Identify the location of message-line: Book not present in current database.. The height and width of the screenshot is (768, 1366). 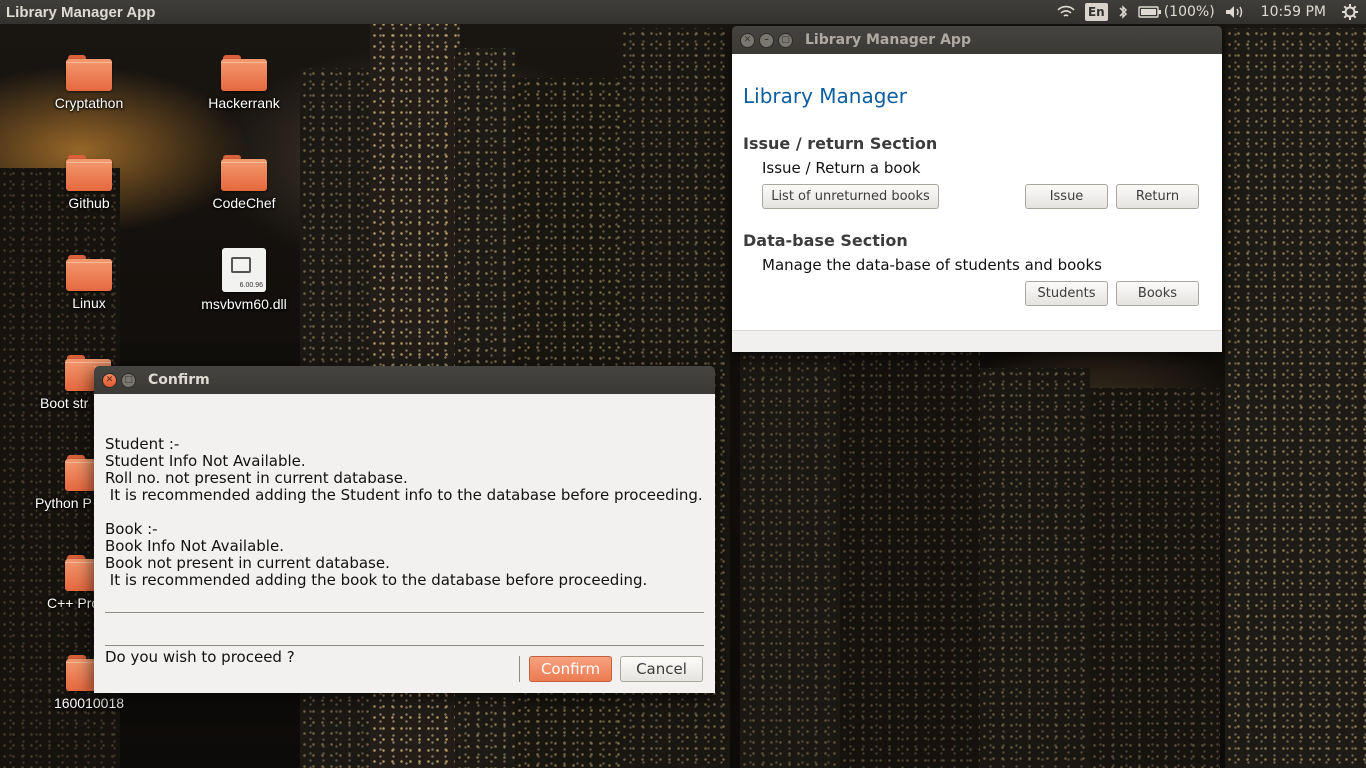
(247, 563).